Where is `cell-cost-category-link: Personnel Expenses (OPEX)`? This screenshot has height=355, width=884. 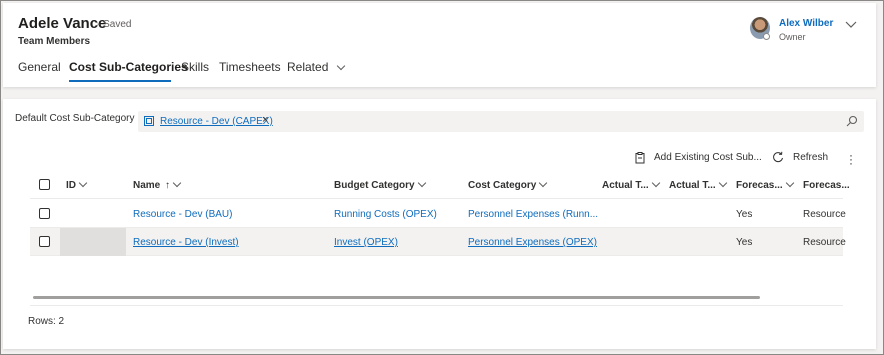
cell-cost-category-link: Personnel Expenses (OPEX) is located at coordinates (532, 242).